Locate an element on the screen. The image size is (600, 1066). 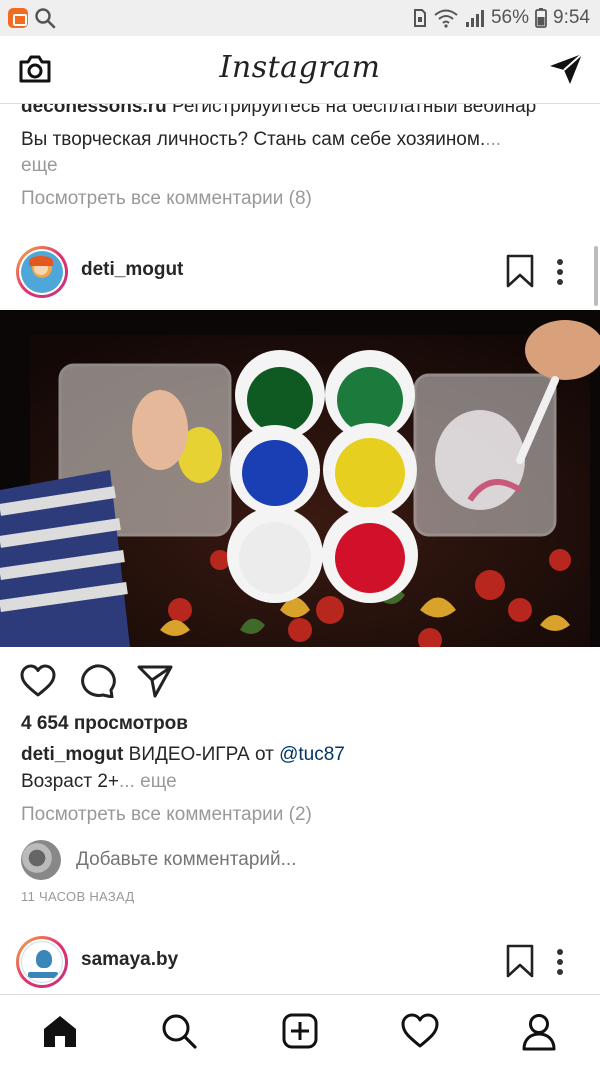
activity-icon is located at coordinates (420, 1033).